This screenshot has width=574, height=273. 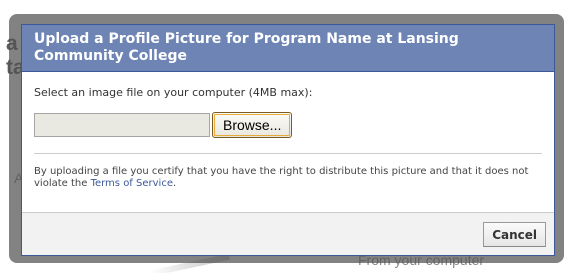 I want to click on file-path-field, so click(x=122, y=125).